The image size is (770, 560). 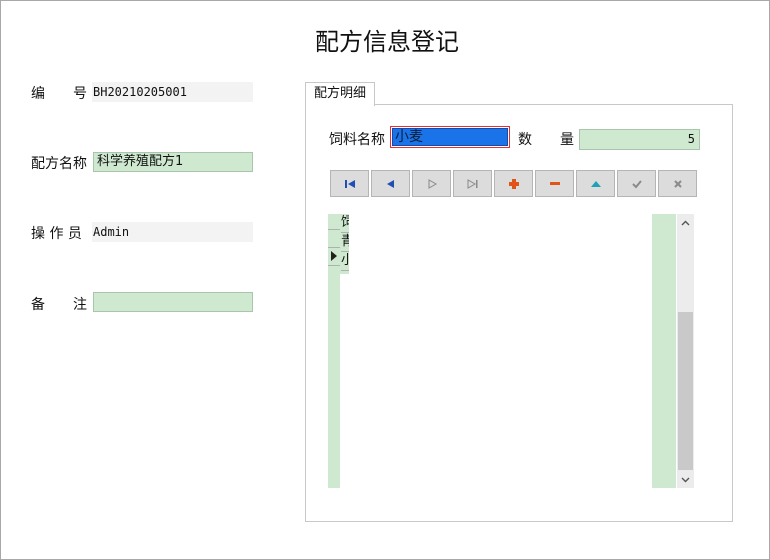 I want to click on cross-icon, so click(x=677, y=183).